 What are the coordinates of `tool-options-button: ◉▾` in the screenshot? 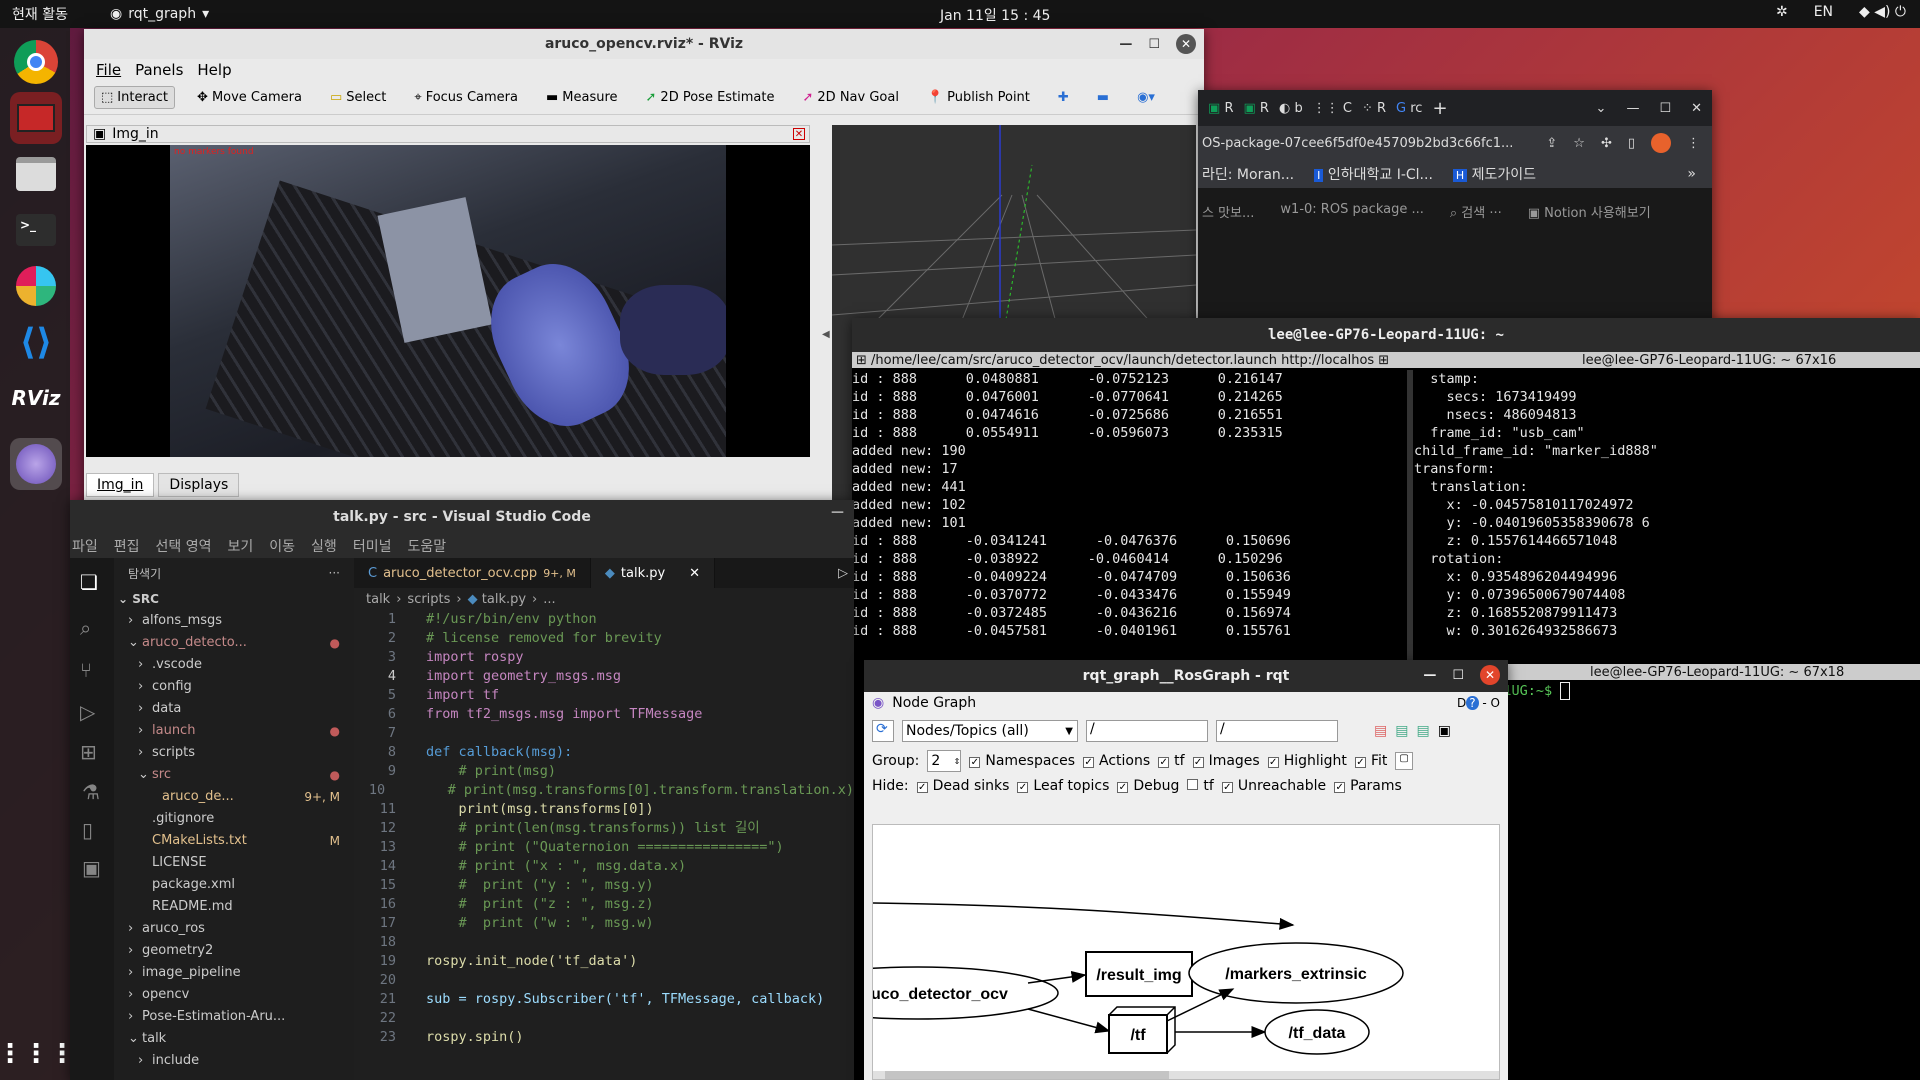 It's located at (1146, 97).